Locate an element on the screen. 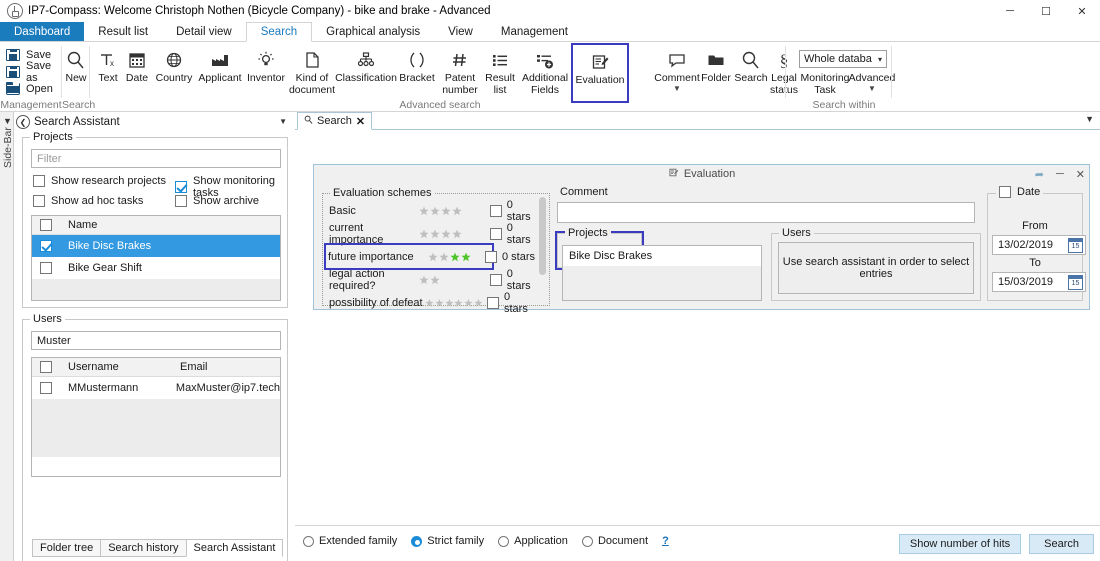 The width and height of the screenshot is (1100, 561). projects-grid: Name Bike Disc Brakes Bike Gear Shift is located at coordinates (156, 258).